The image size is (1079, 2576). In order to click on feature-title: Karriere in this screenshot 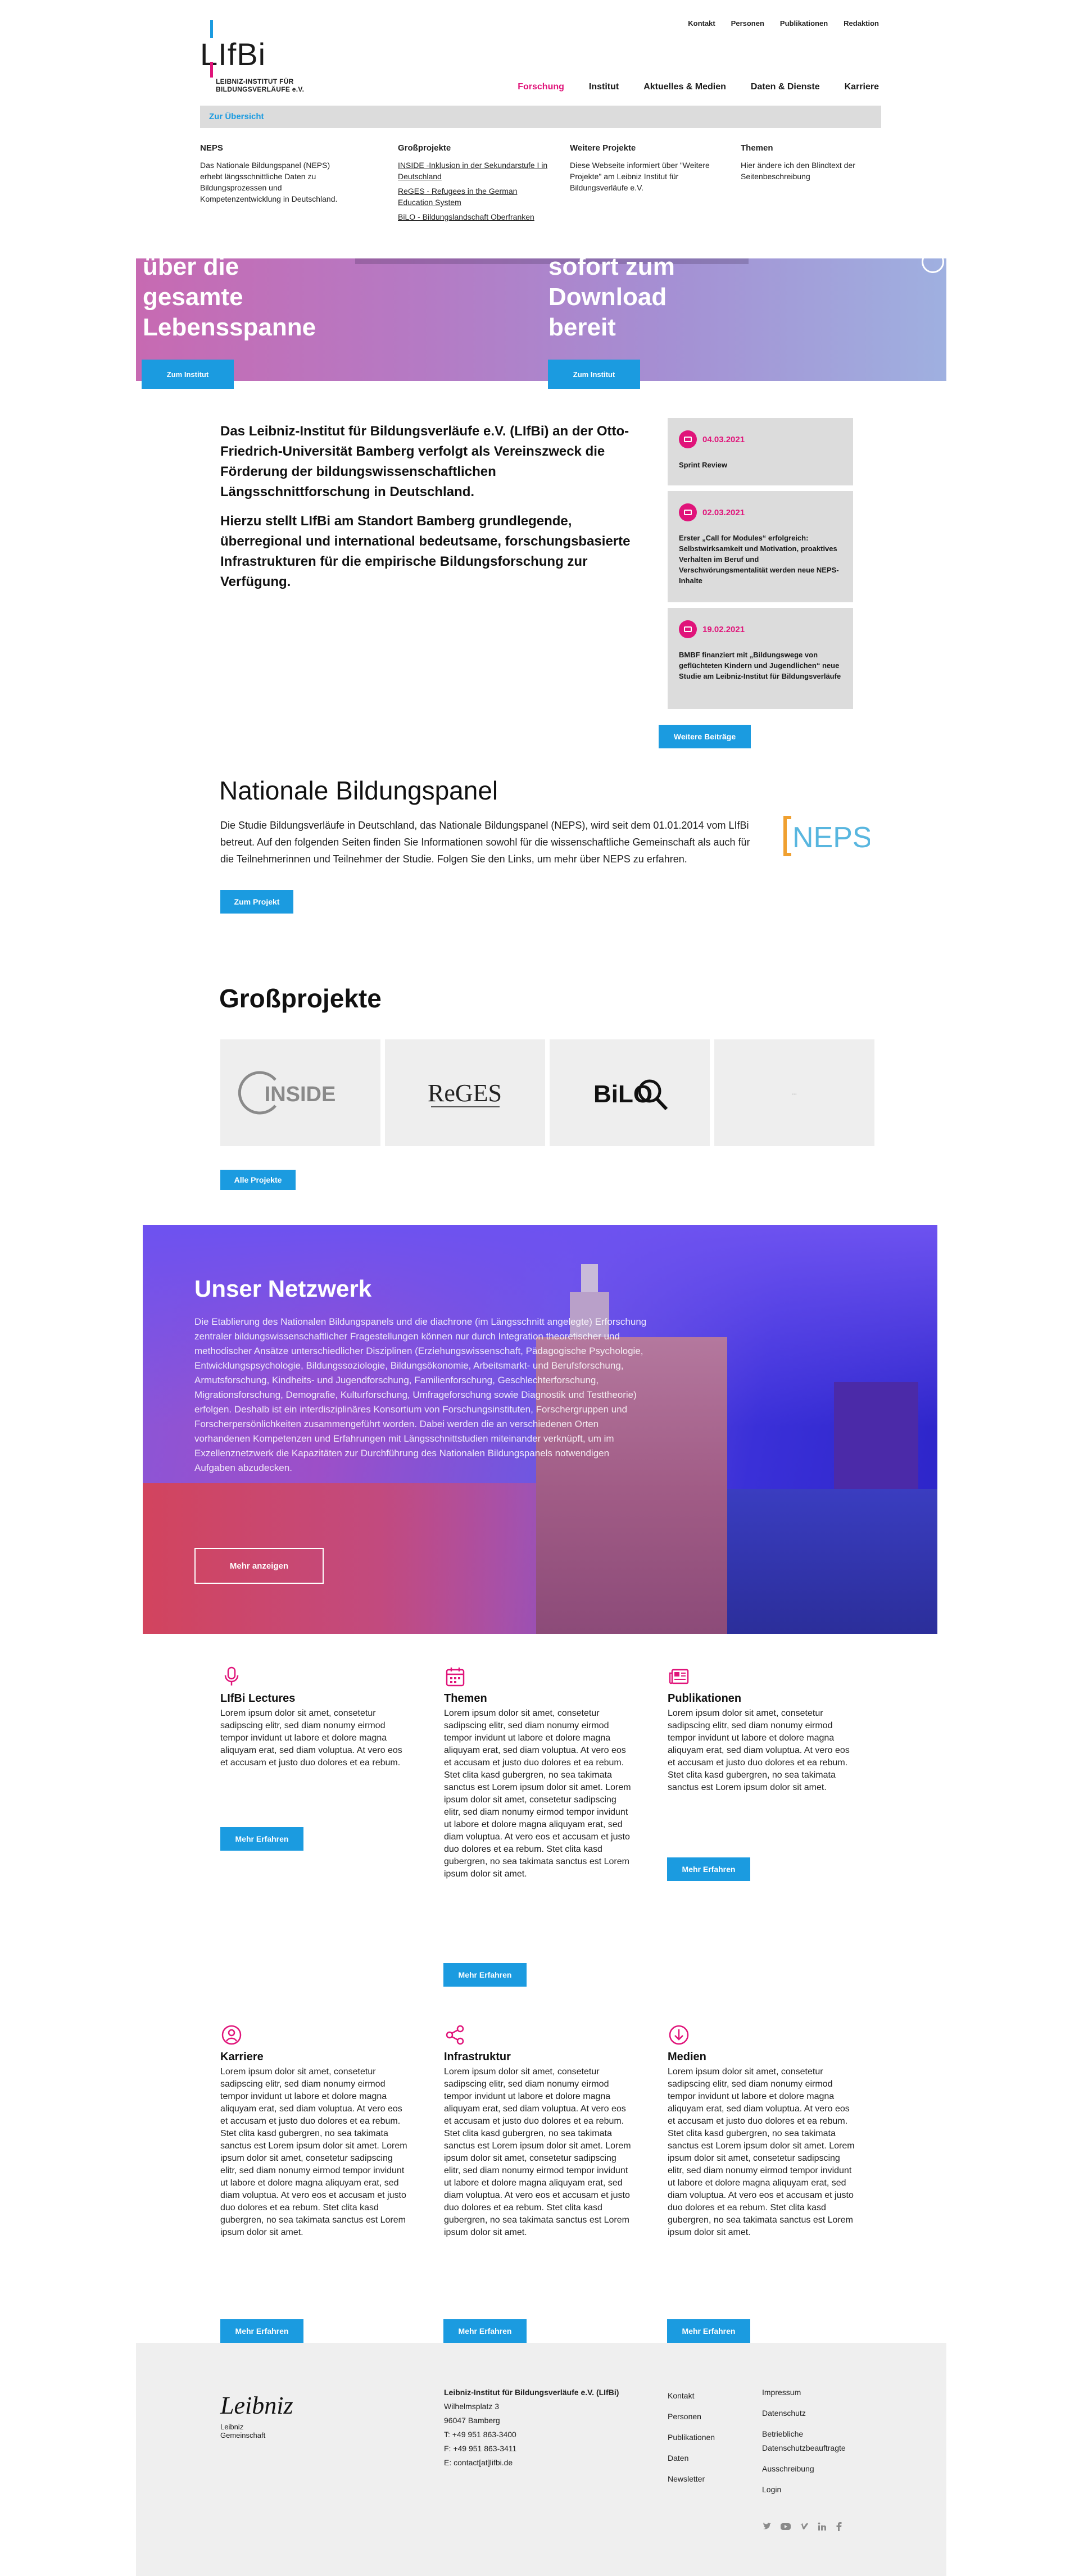, I will do `click(242, 2057)`.